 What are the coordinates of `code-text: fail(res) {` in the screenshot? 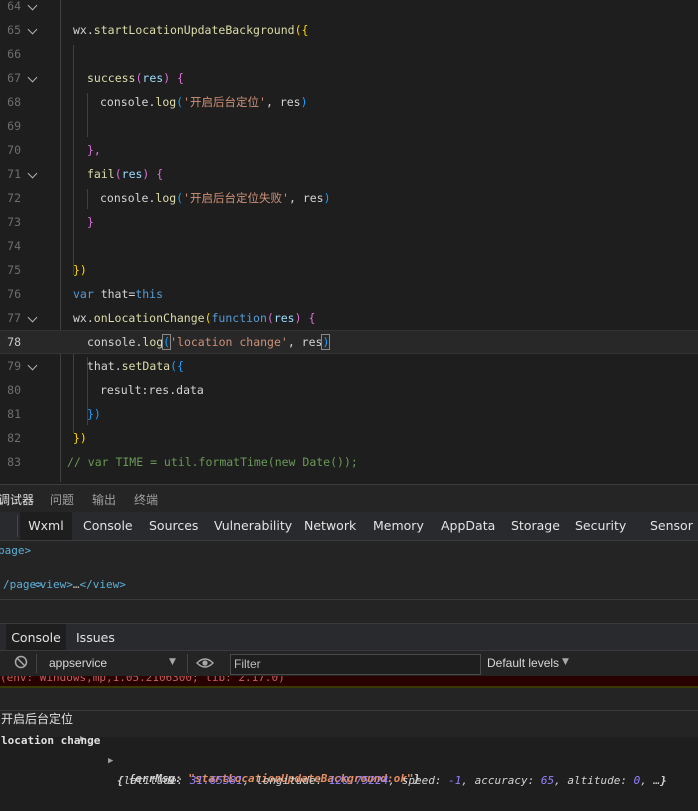 It's located at (125, 174).